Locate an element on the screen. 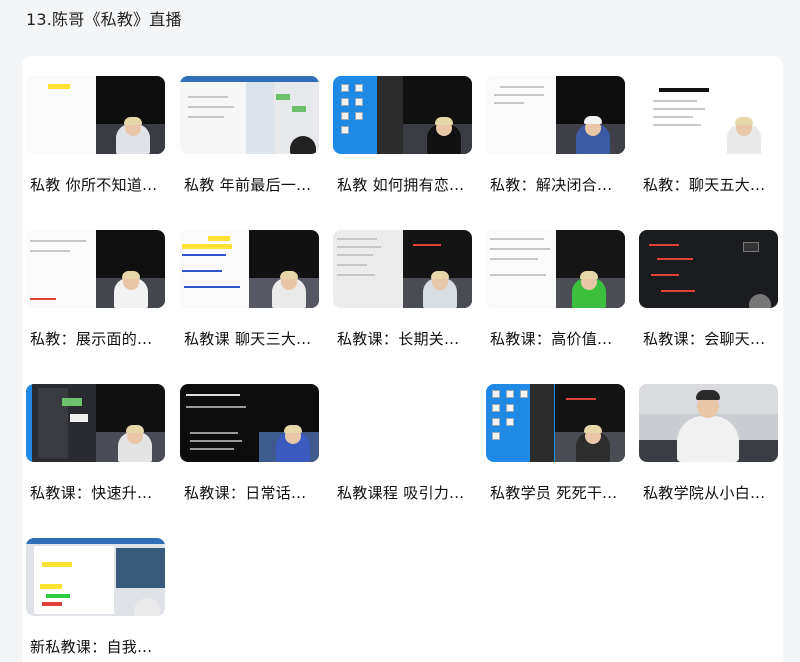  page-title: 13.陈哥《私教》直播 is located at coordinates (104, 19).